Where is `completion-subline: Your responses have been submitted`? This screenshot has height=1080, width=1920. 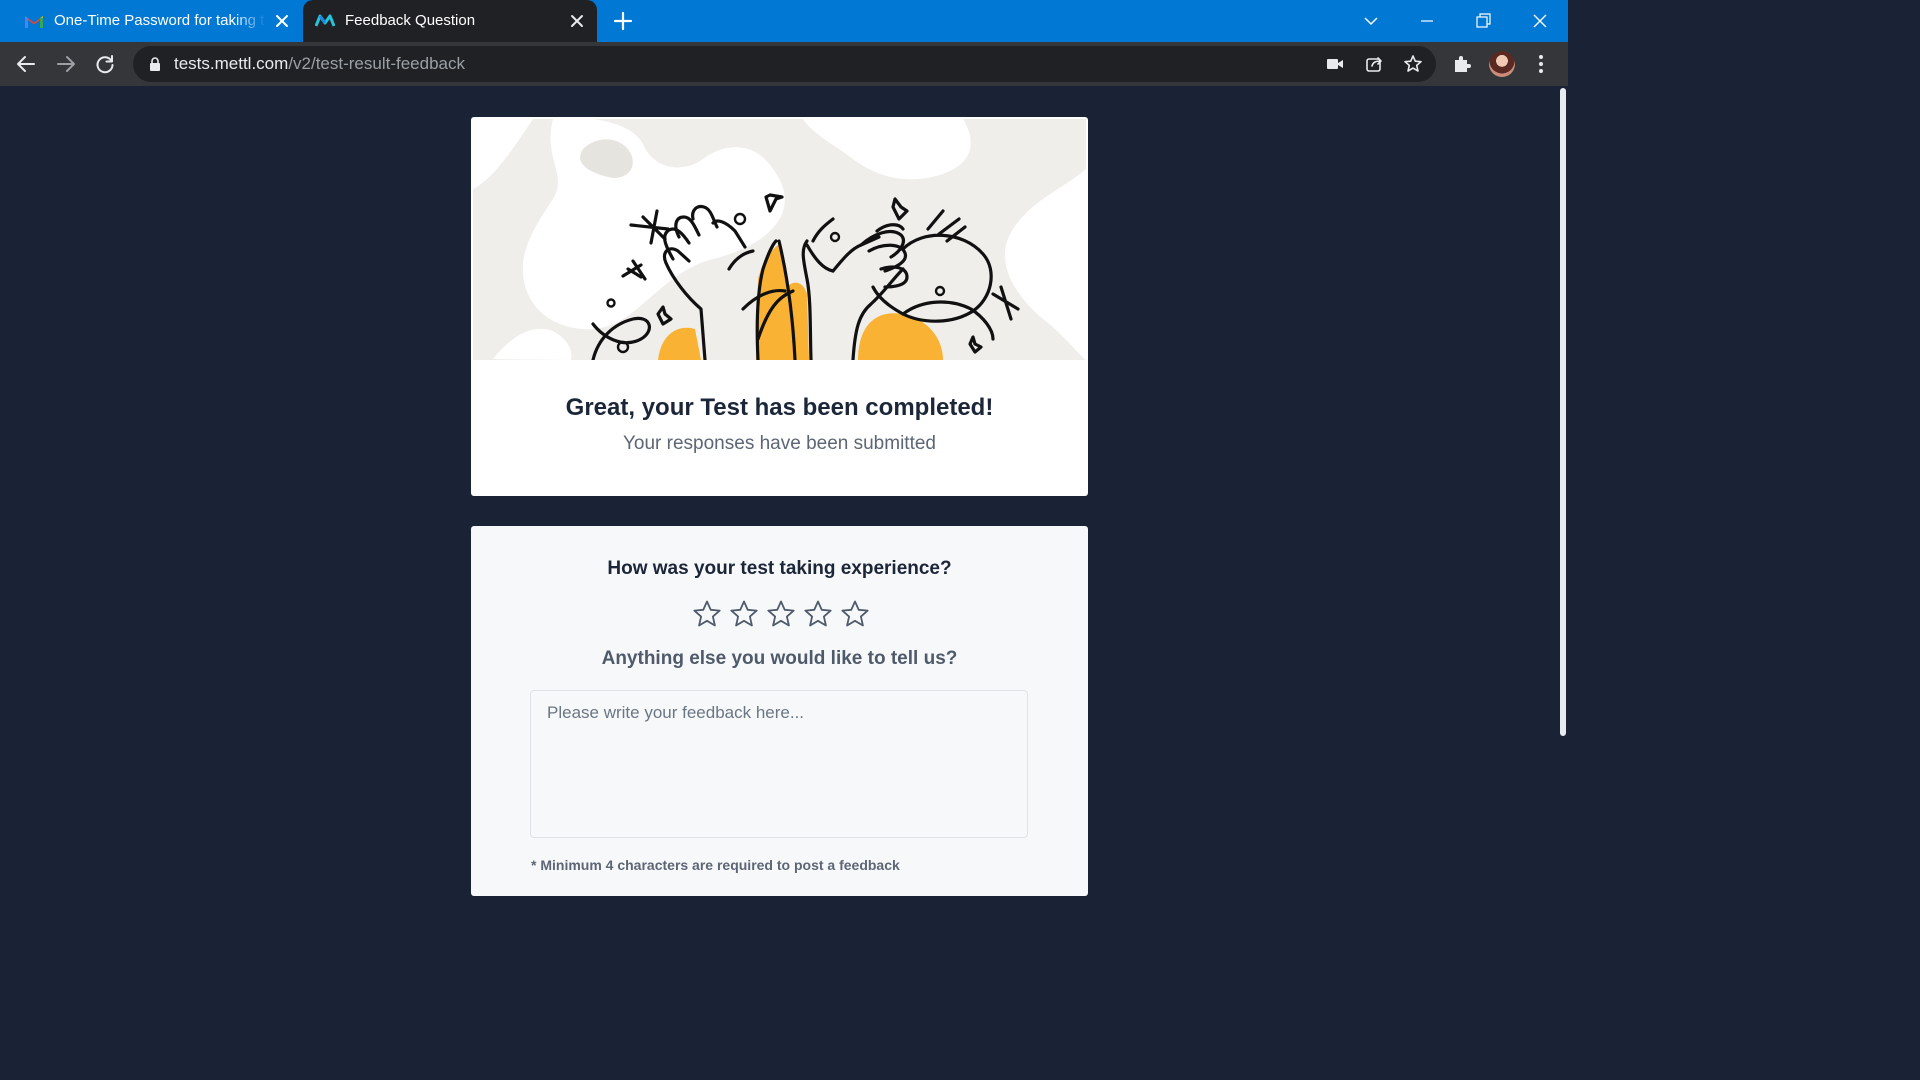 completion-subline: Your responses have been submitted is located at coordinates (779, 443).